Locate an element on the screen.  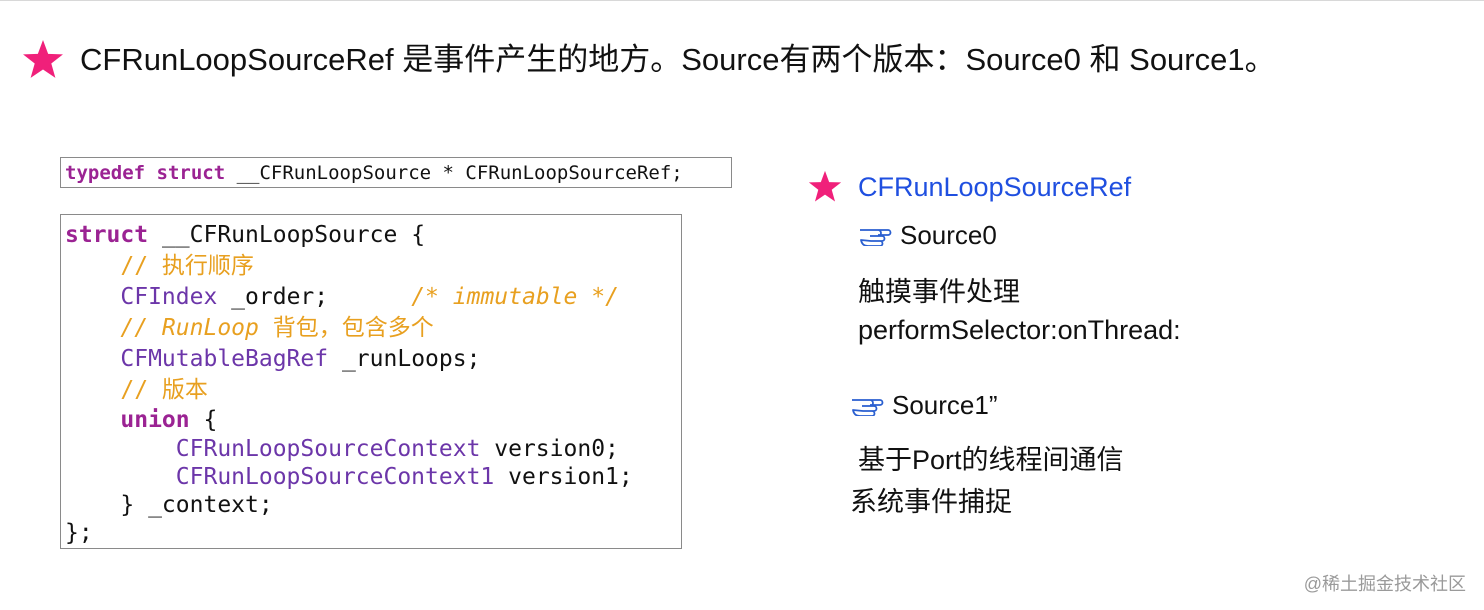
code-line: CFRunLoopSourceContext1 version1; is located at coordinates (349, 477).